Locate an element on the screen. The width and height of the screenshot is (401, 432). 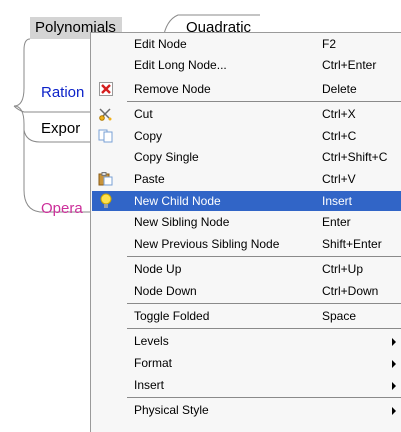
menu-item-label: Cut is located at coordinates (143, 114).